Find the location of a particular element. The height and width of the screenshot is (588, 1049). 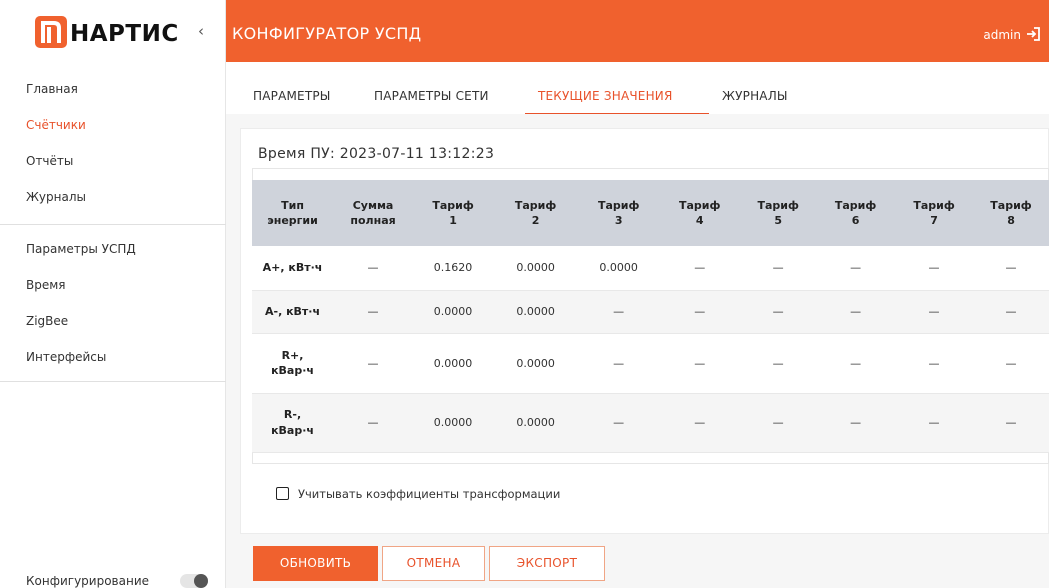

tab-current-values: ТЕКУЩИЕ ЗНАЧЕНИЯ is located at coordinates (605, 96).